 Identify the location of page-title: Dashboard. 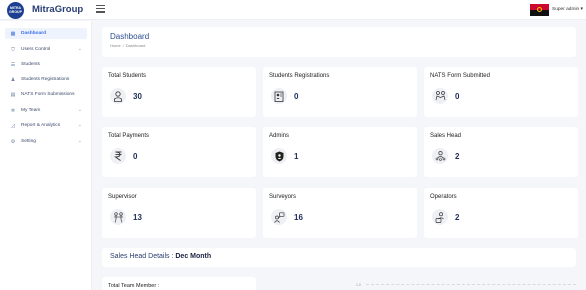
(130, 36).